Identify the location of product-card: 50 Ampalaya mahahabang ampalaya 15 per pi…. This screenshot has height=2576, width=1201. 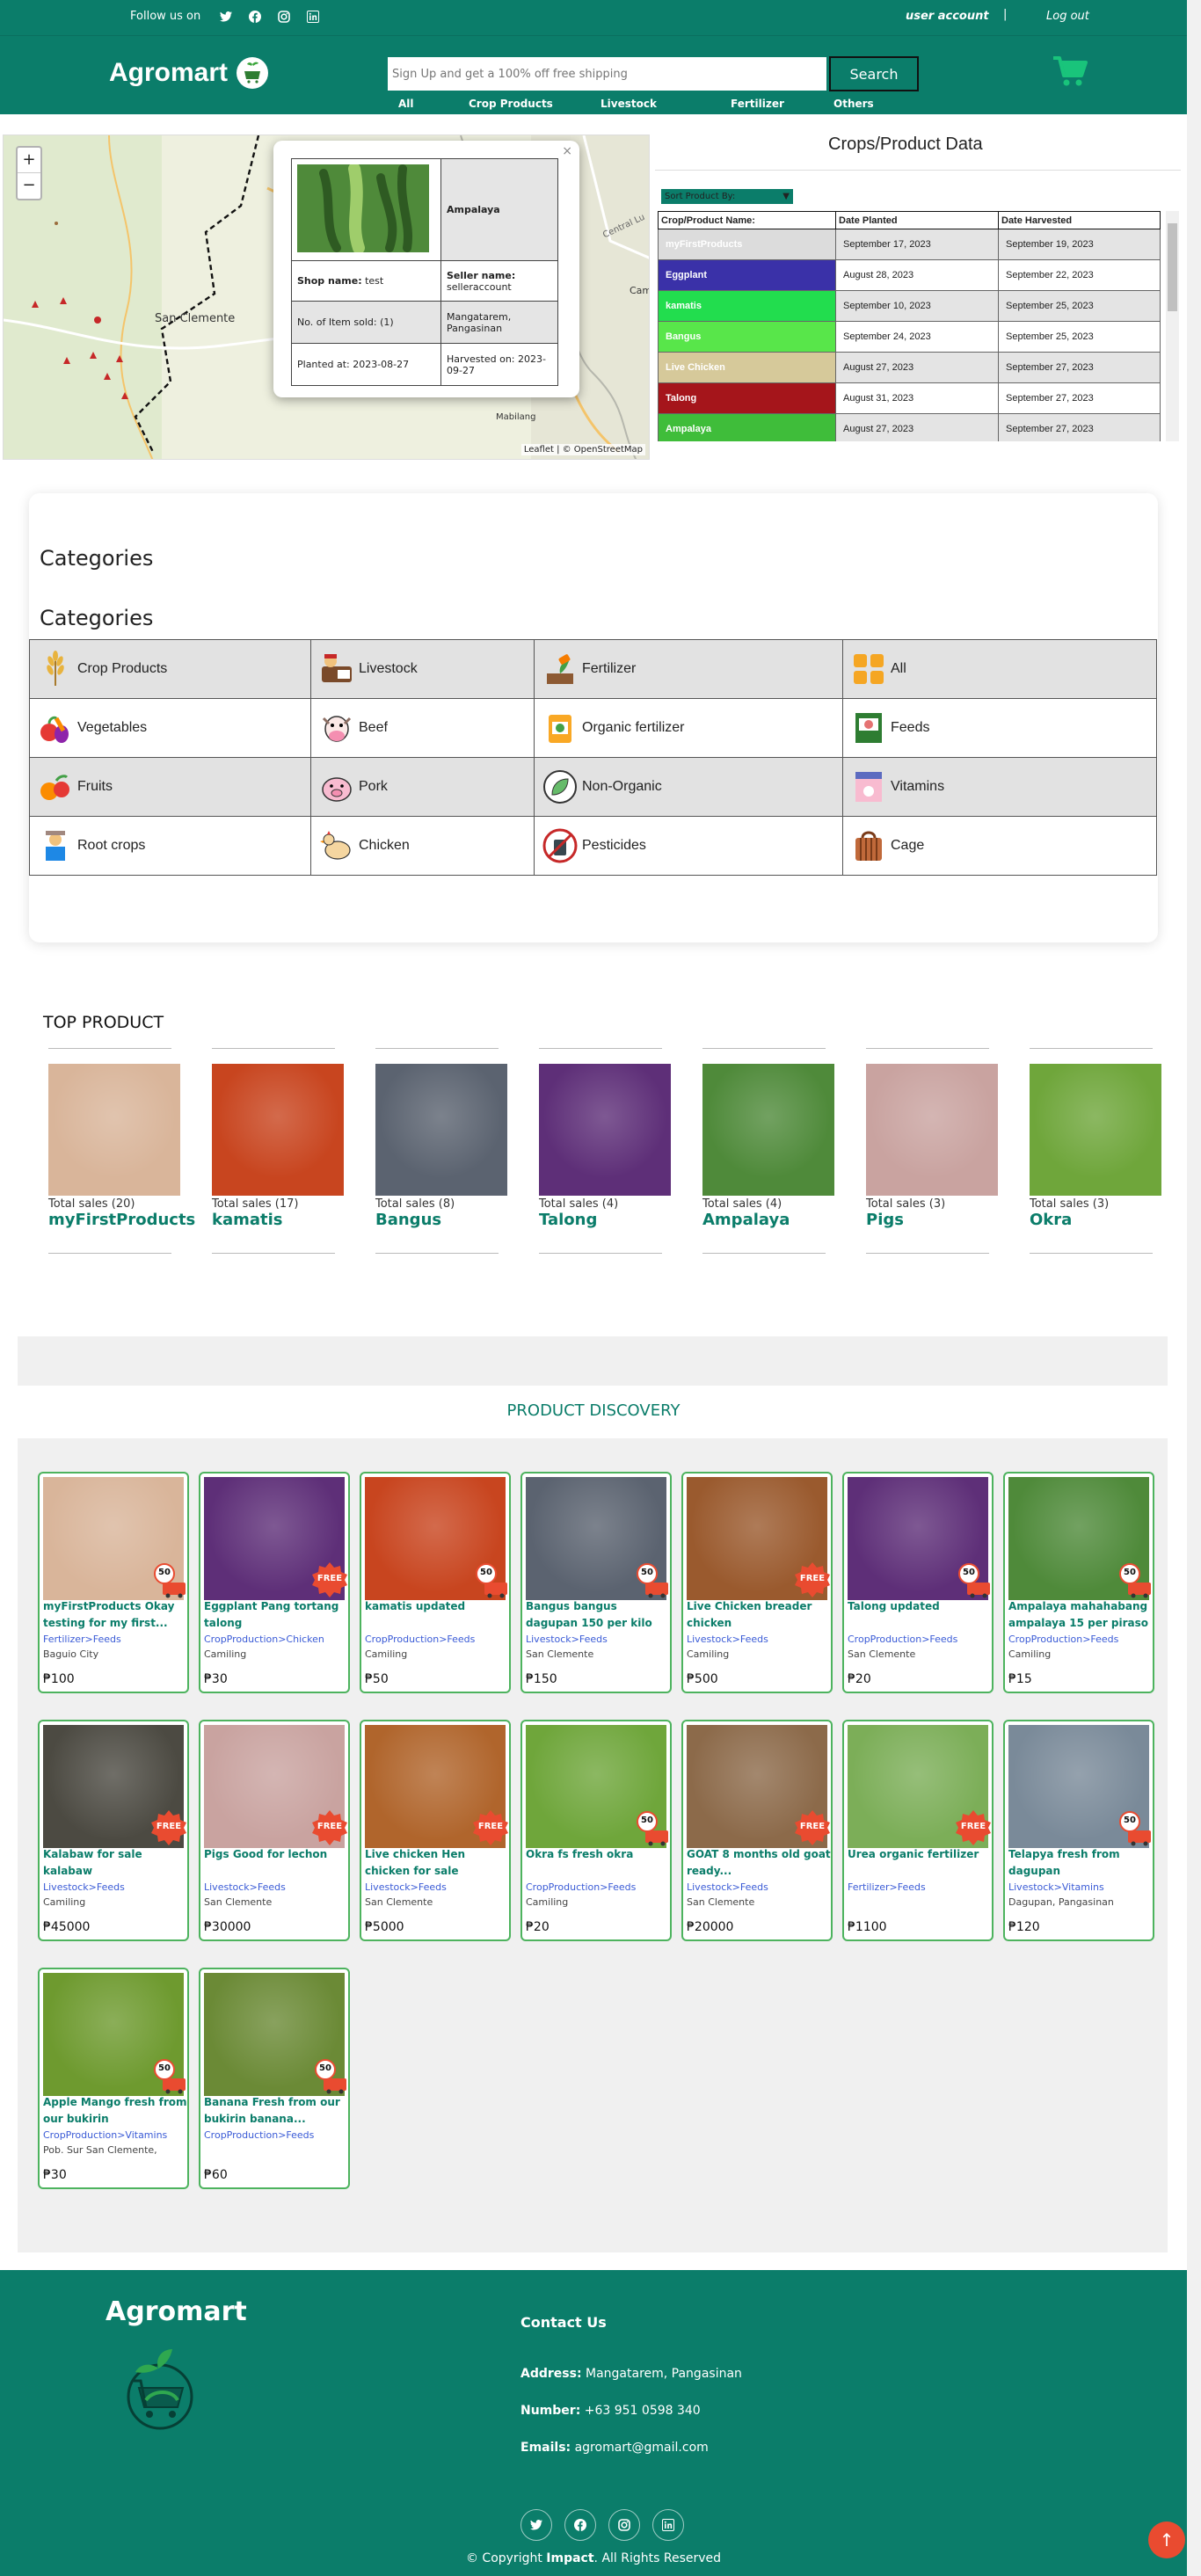
(1078, 1582).